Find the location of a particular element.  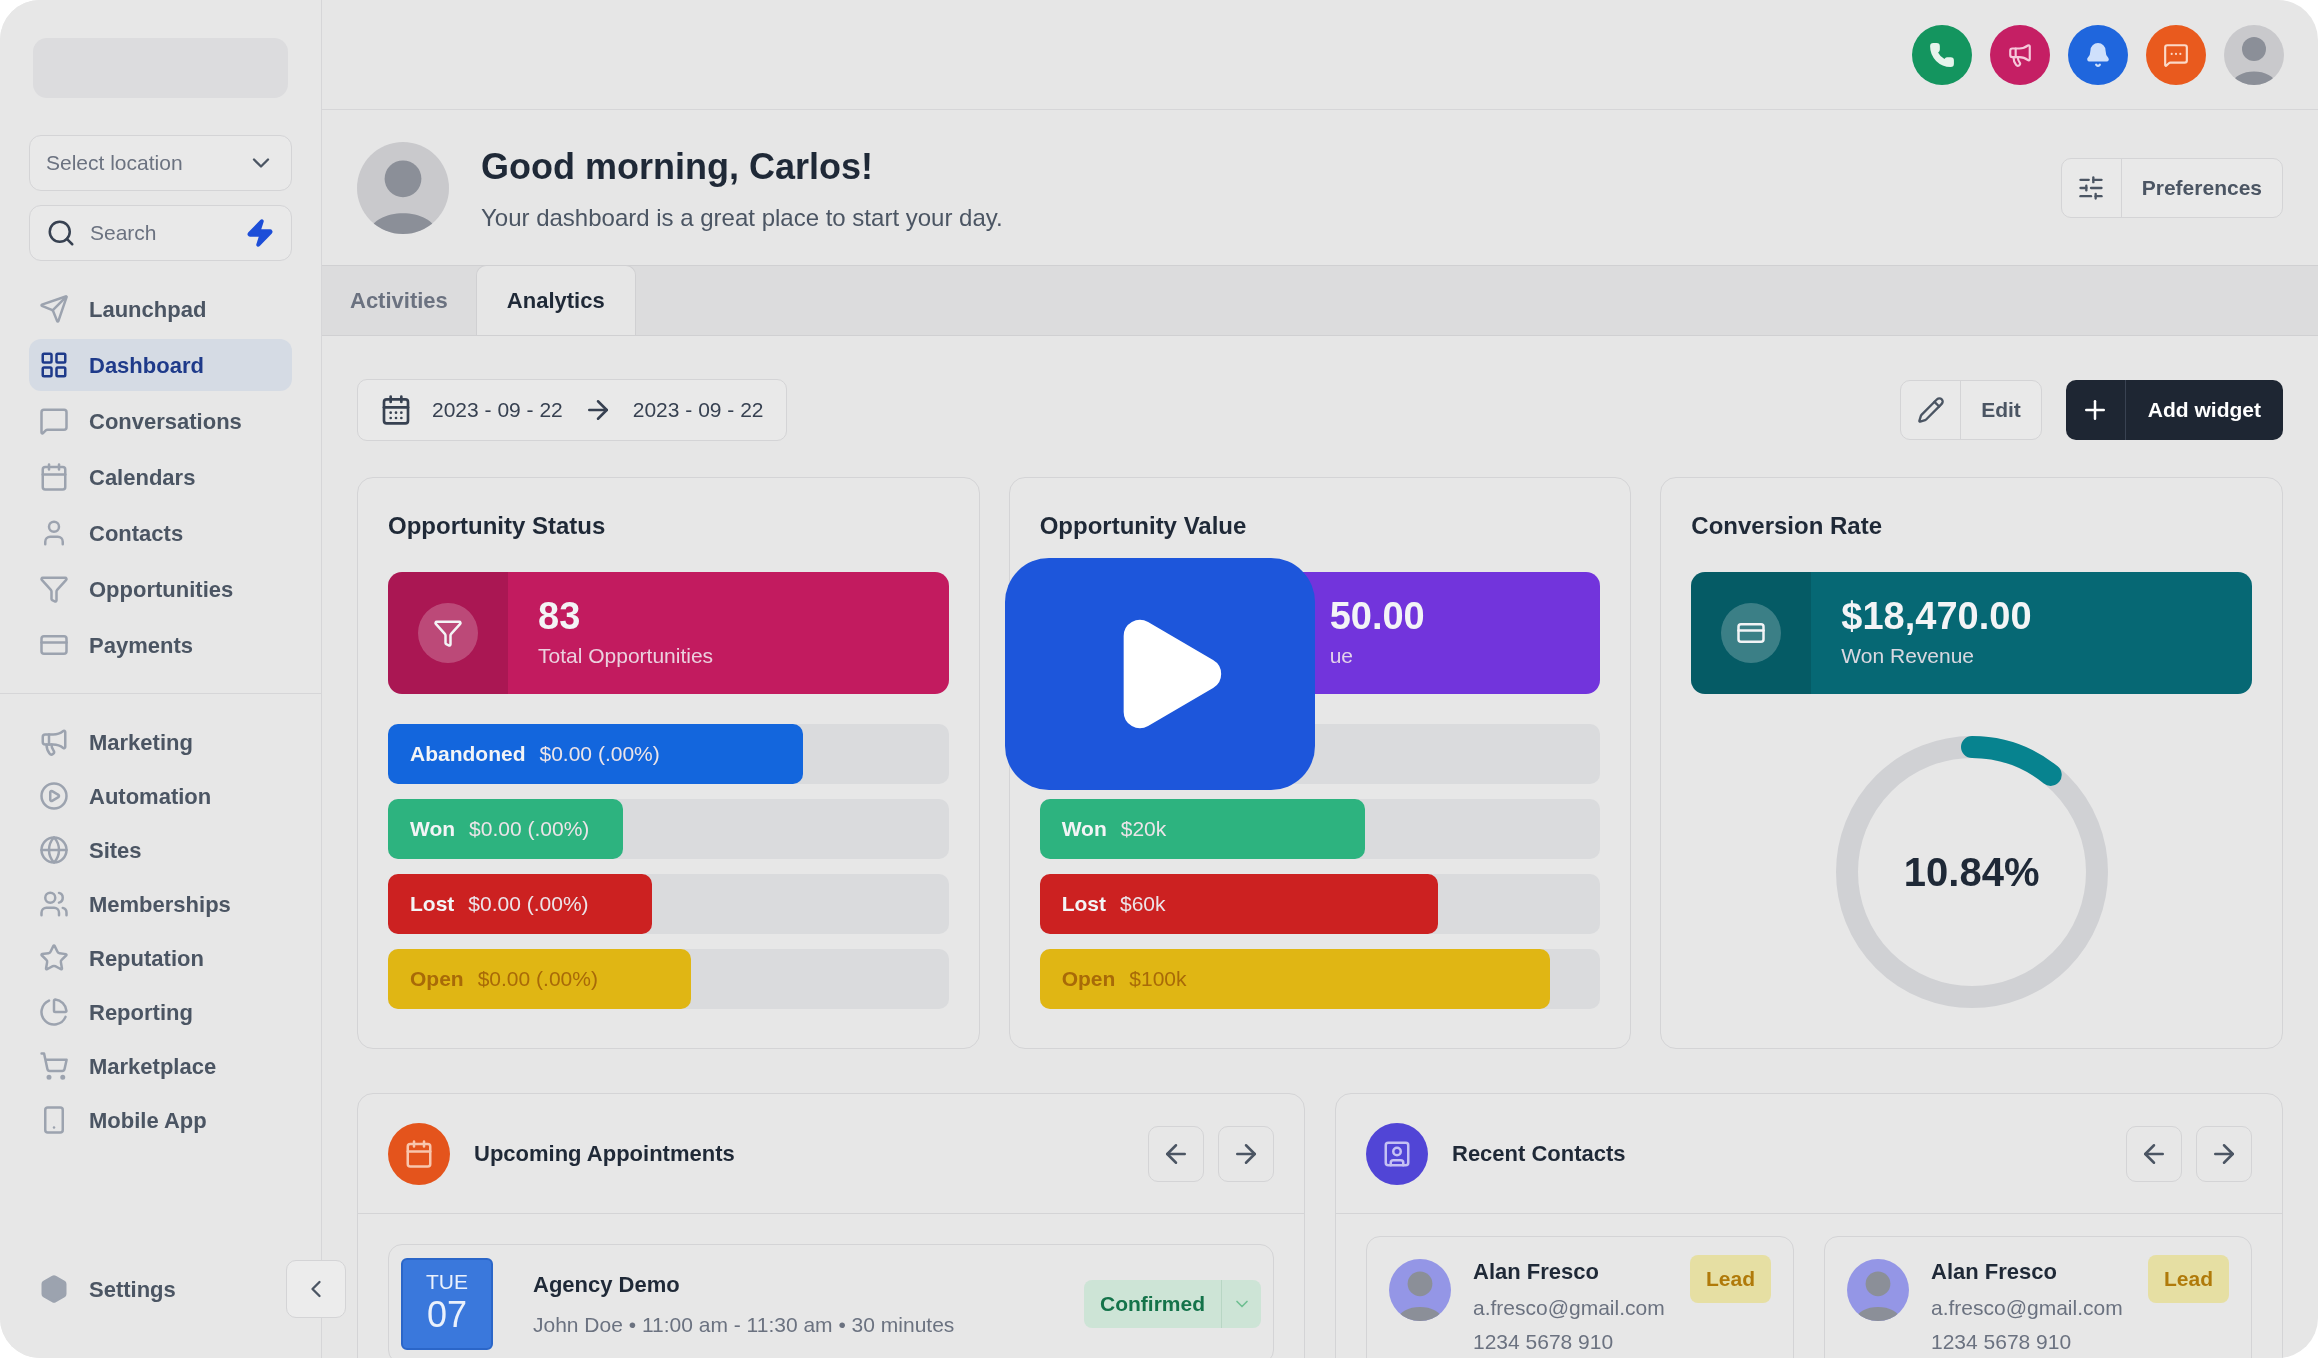

conversion-rate-value: 10.84% is located at coordinates (1971, 872).